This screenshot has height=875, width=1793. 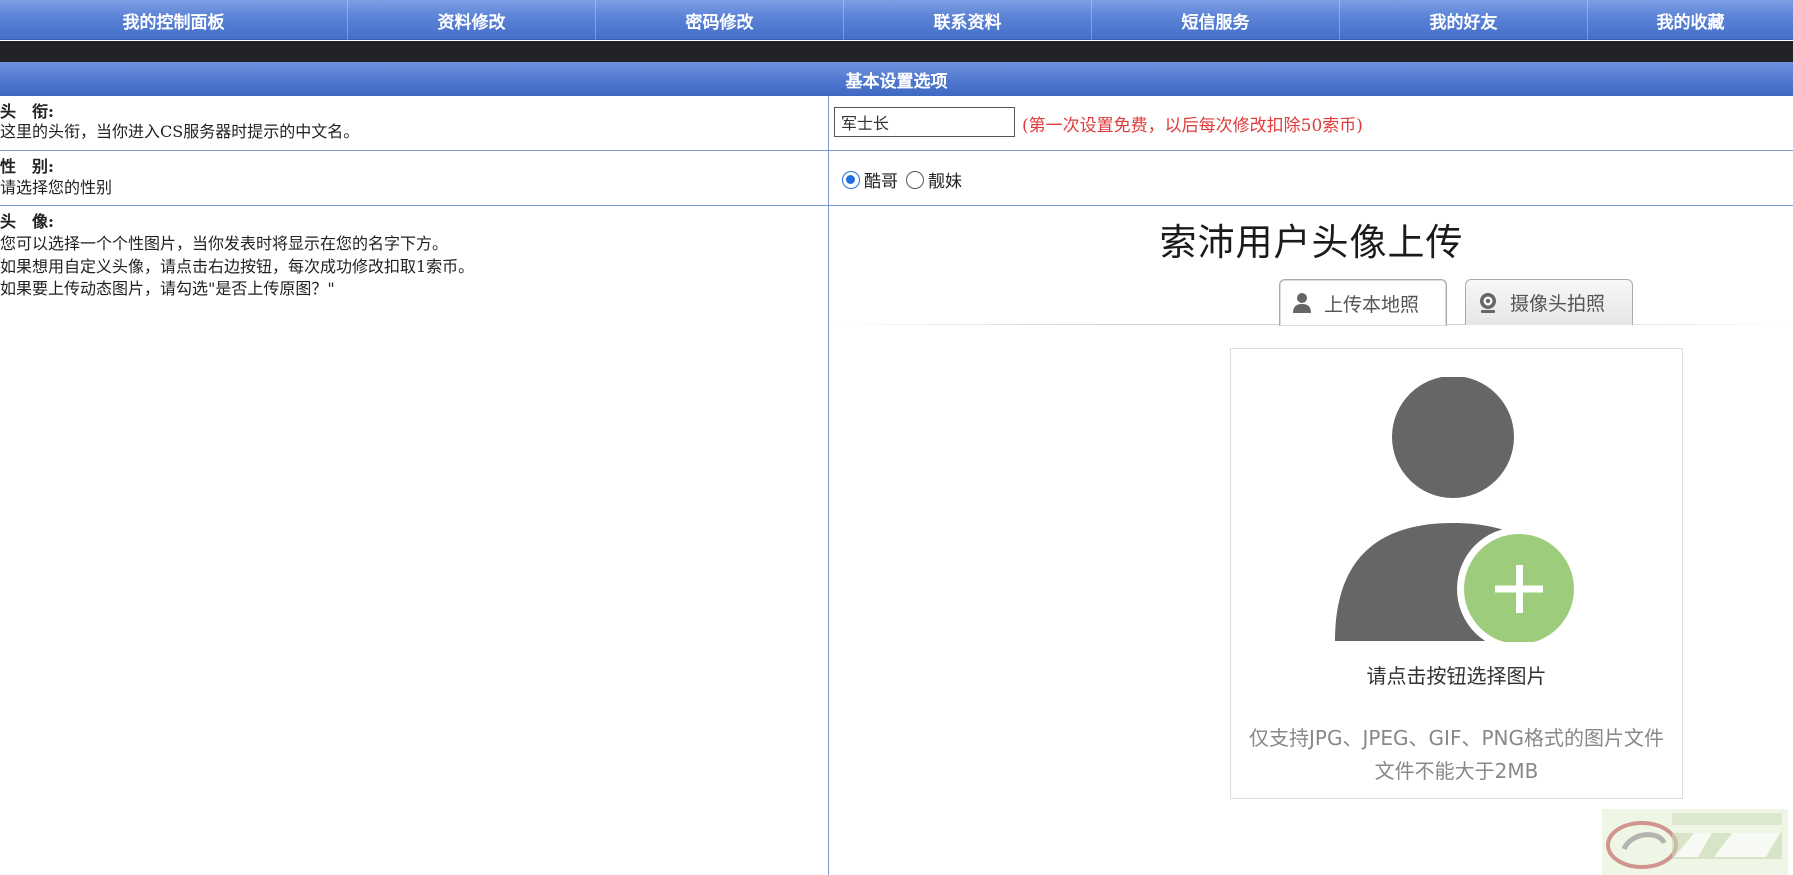 What do you see at coordinates (174, 20) in the screenshot?
I see `nav-item-control-panel: 我的控制面板` at bounding box center [174, 20].